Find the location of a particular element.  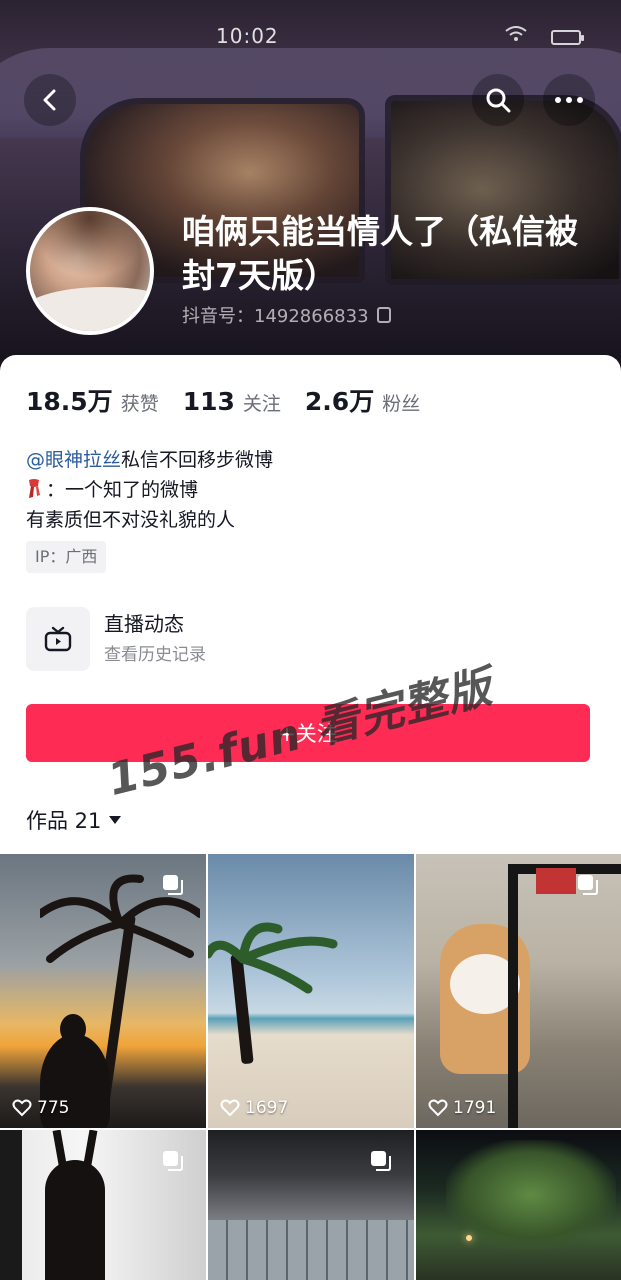

stat-followers: 2.6万 粉丝 is located at coordinates (362, 400).